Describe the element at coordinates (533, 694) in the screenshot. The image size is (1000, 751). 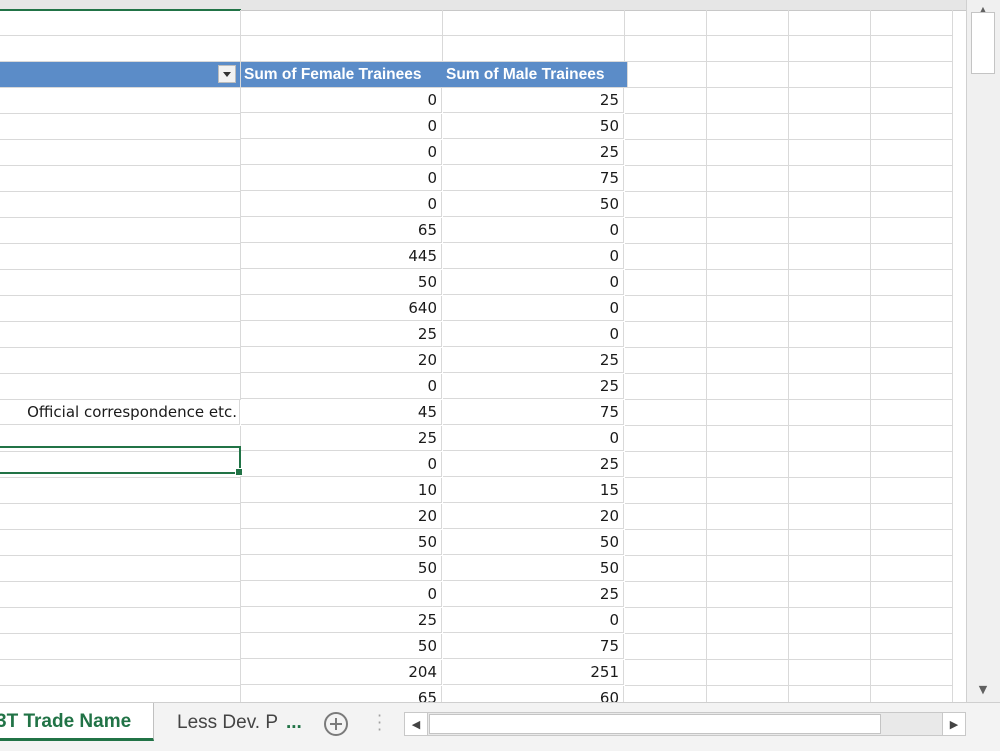
I see `male-trainees-cell: 60` at that location.